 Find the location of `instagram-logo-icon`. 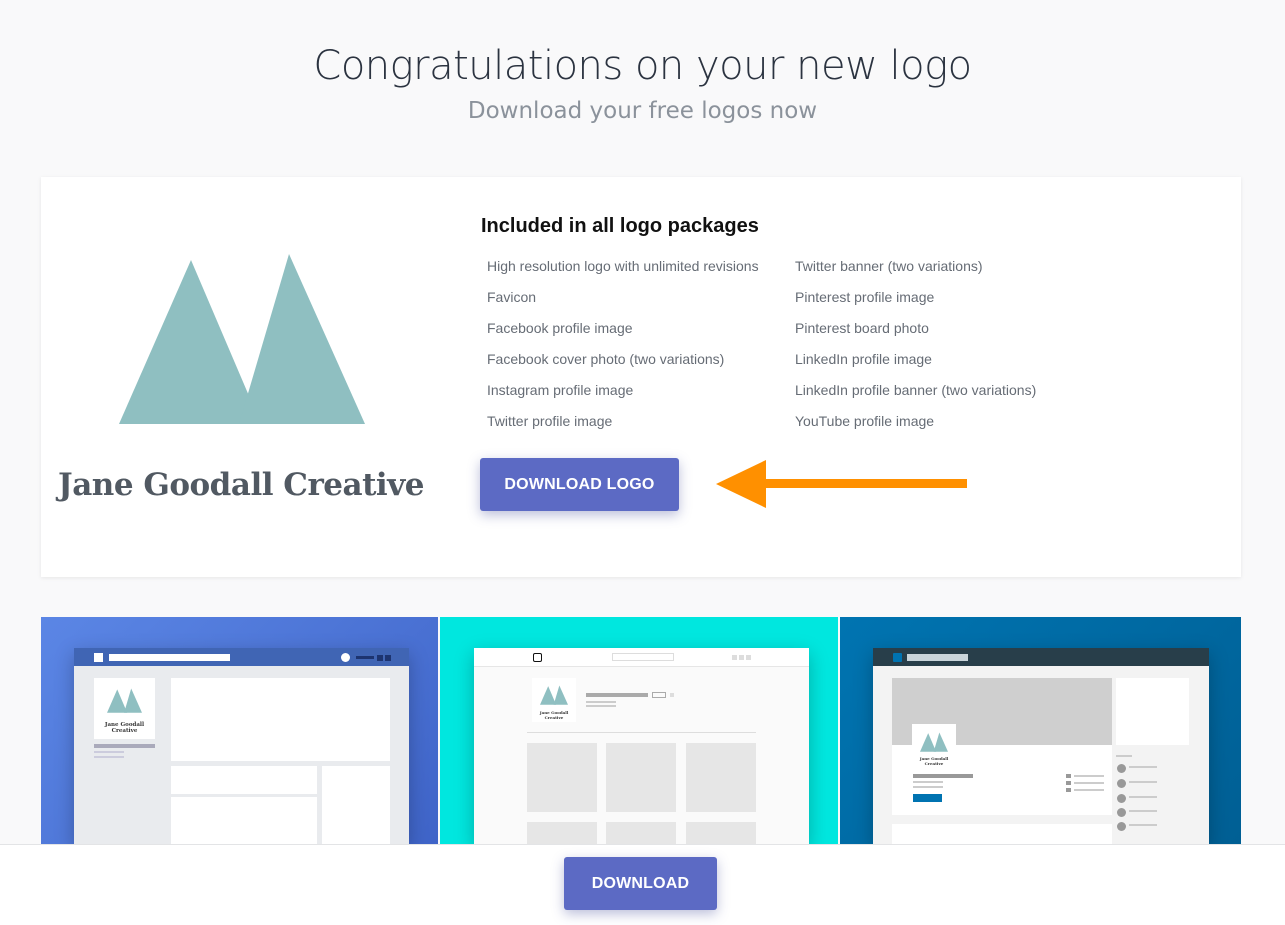

instagram-logo-icon is located at coordinates (537, 657).